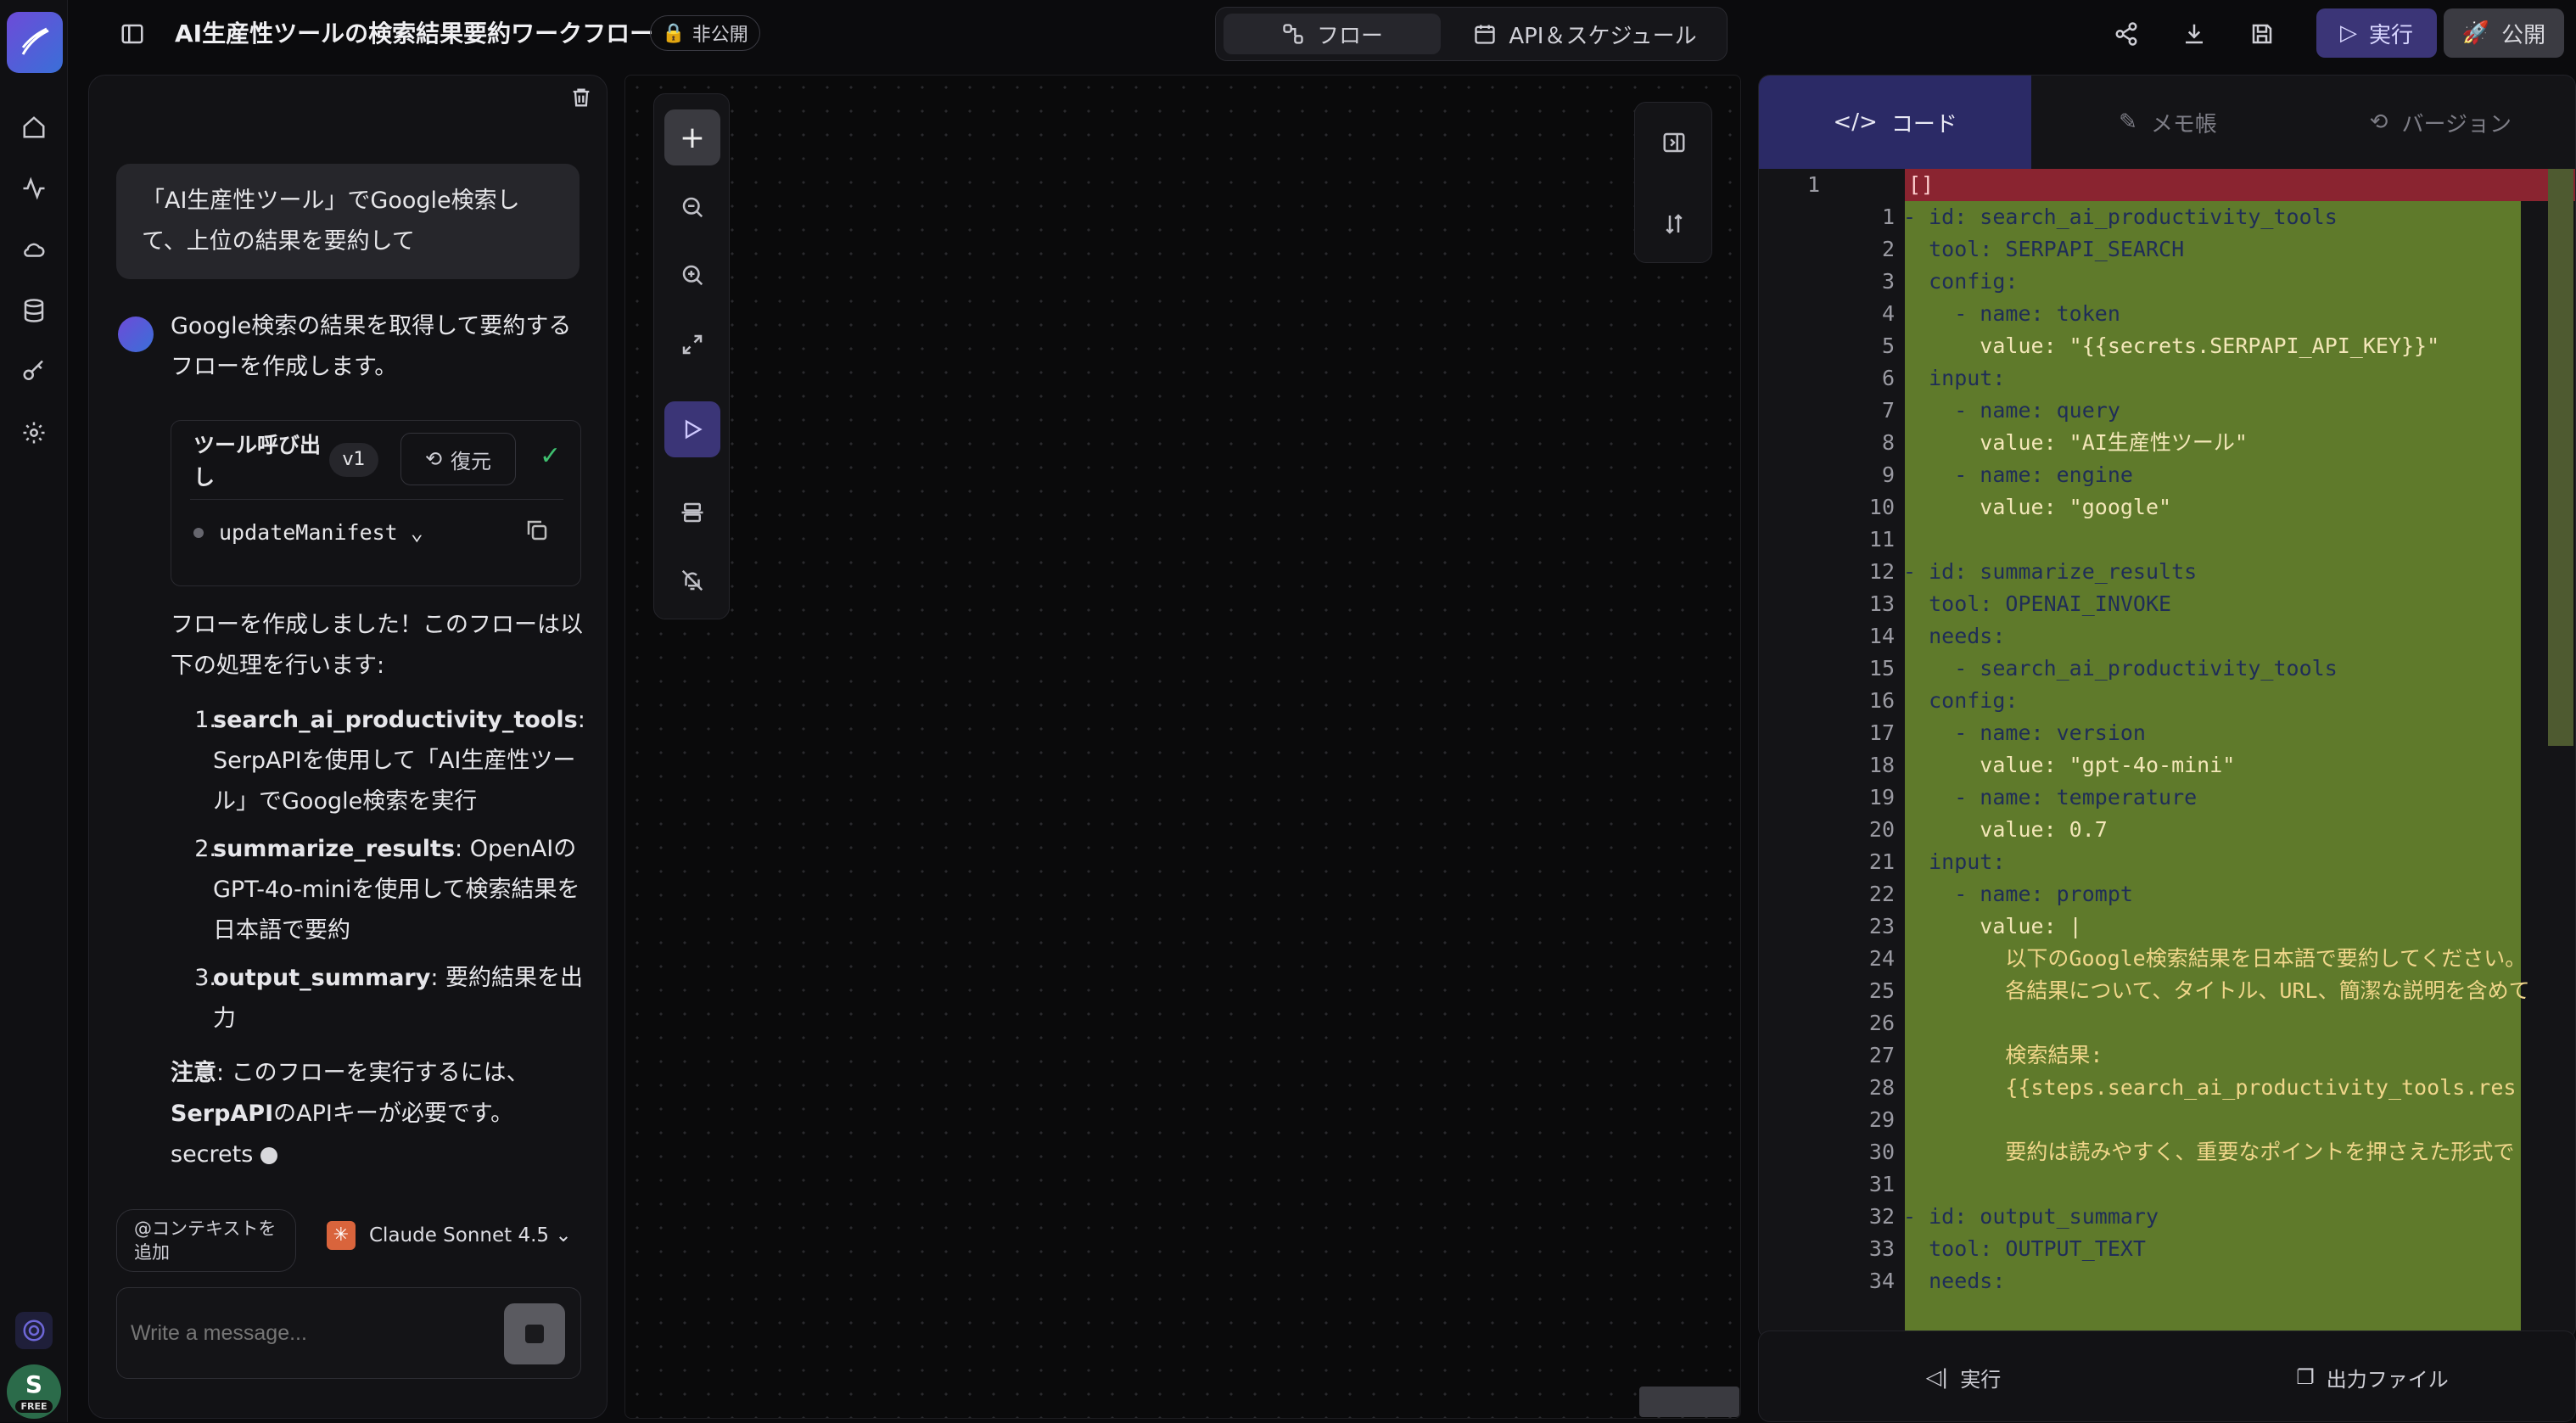  What do you see at coordinates (348, 221) in the screenshot?
I see `user-message: 「AI生産性ツール」でGoogle検索して、上位の結果を要約して` at bounding box center [348, 221].